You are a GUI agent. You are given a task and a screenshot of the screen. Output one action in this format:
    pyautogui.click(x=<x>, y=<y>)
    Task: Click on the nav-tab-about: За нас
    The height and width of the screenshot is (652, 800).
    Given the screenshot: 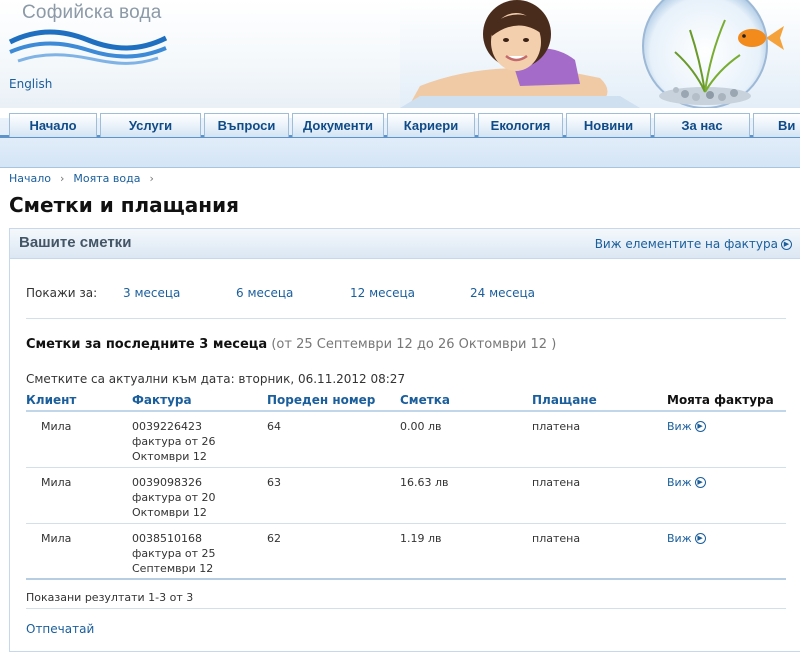 What is the action you would take?
    pyautogui.click(x=702, y=125)
    